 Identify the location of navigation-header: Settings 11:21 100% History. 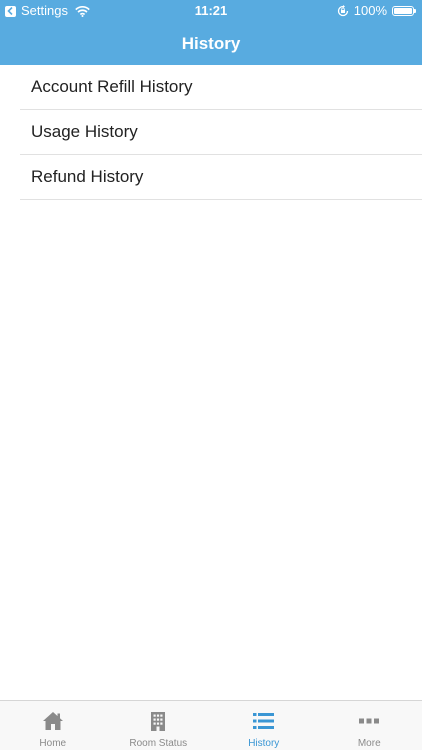
(211, 32).